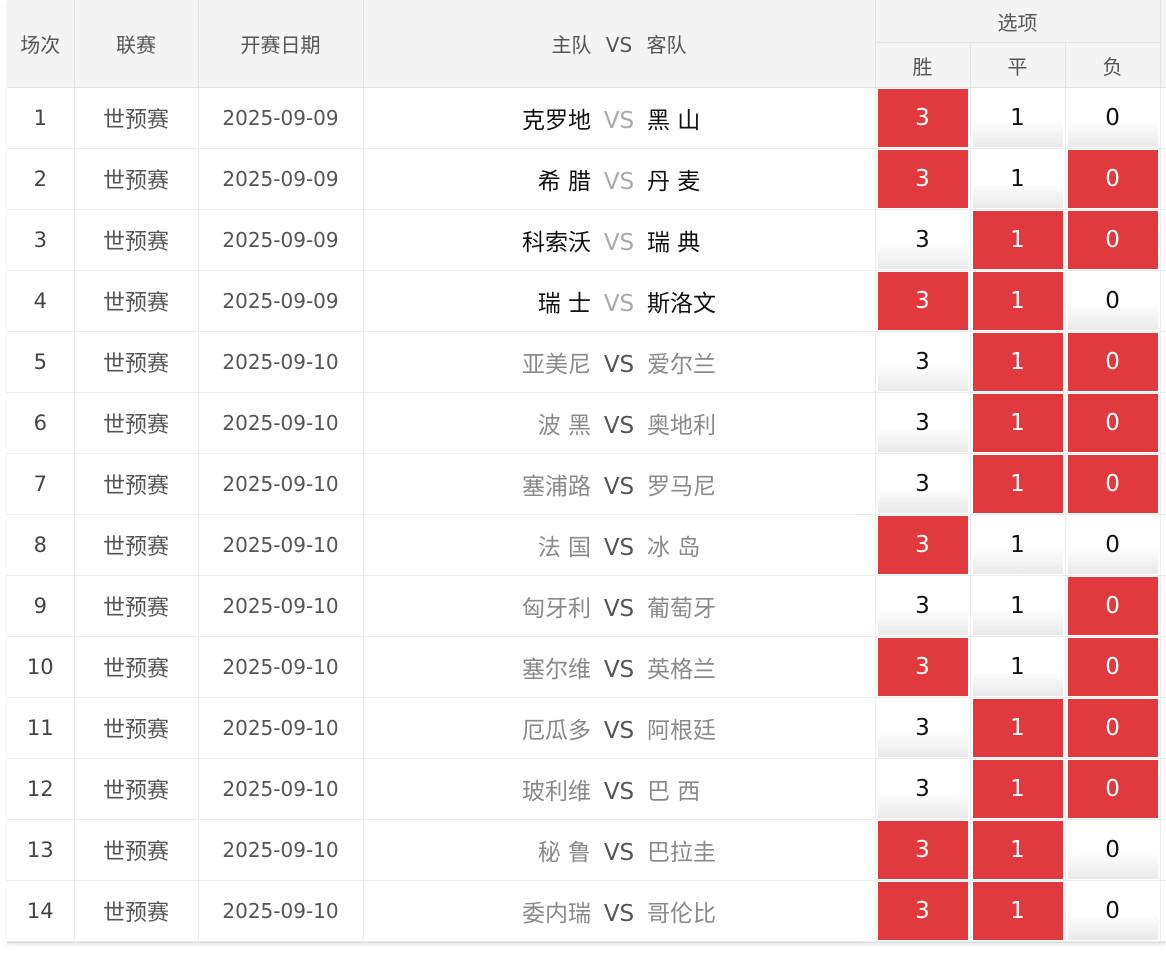 Image resolution: width=1166 pixels, height=954 pixels. I want to click on header-home: 主队, so click(571, 45).